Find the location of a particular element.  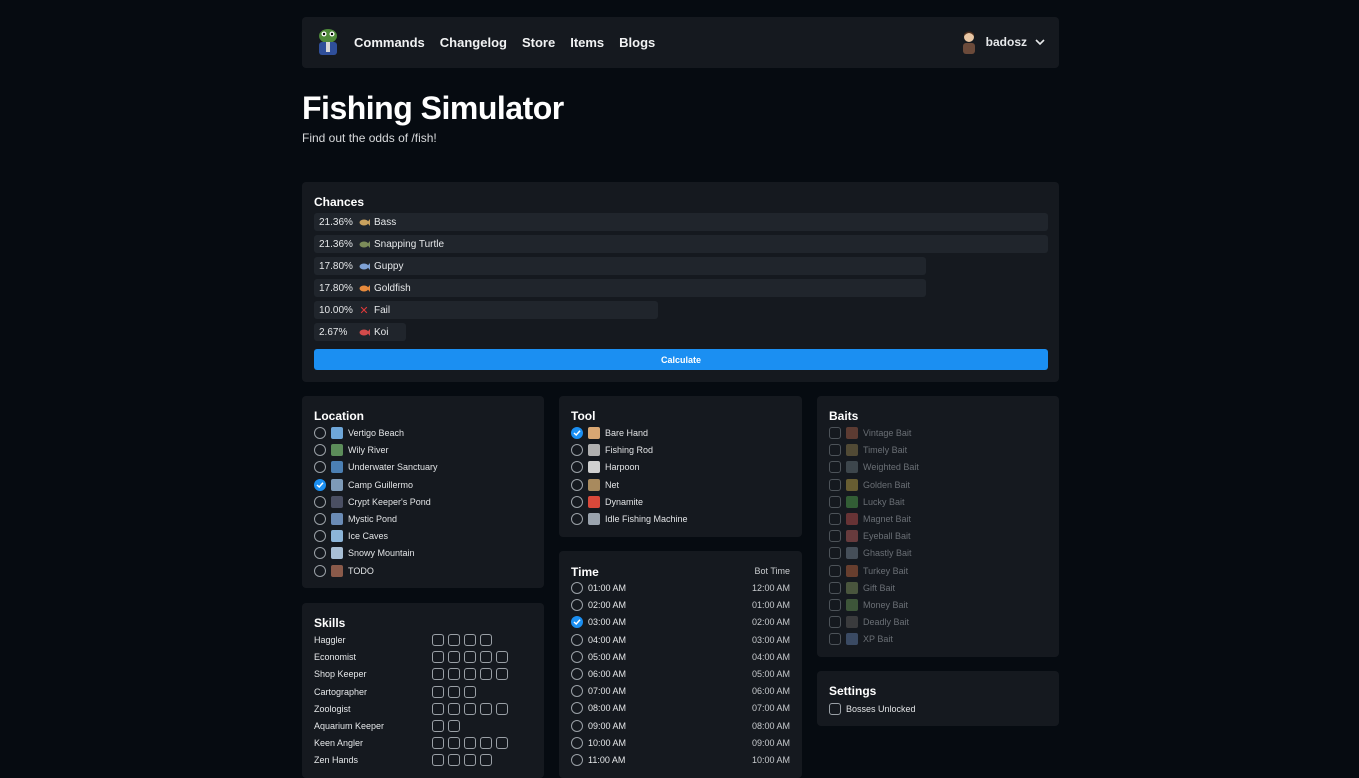

time-option: 09:00 AM 08:00 AM is located at coordinates (680, 726).